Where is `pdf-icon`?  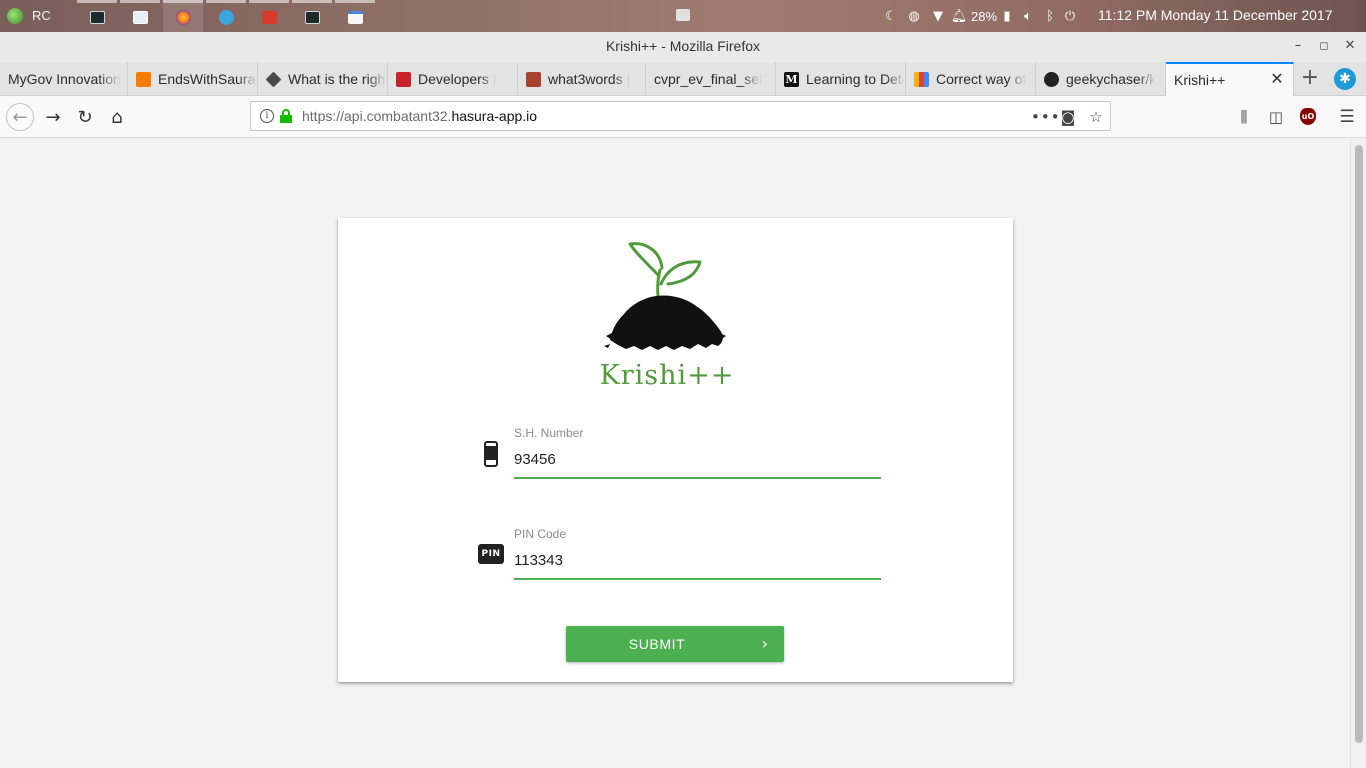 pdf-icon is located at coordinates (269, 17).